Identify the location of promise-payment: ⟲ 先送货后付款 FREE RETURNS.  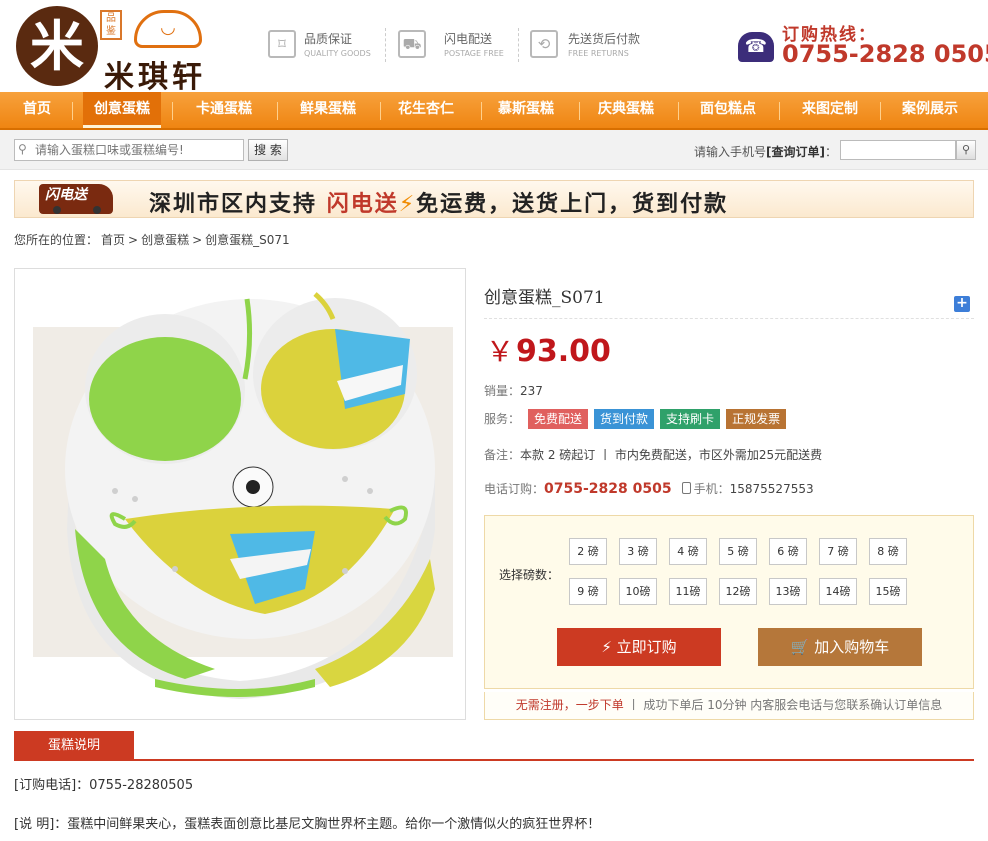
(595, 45).